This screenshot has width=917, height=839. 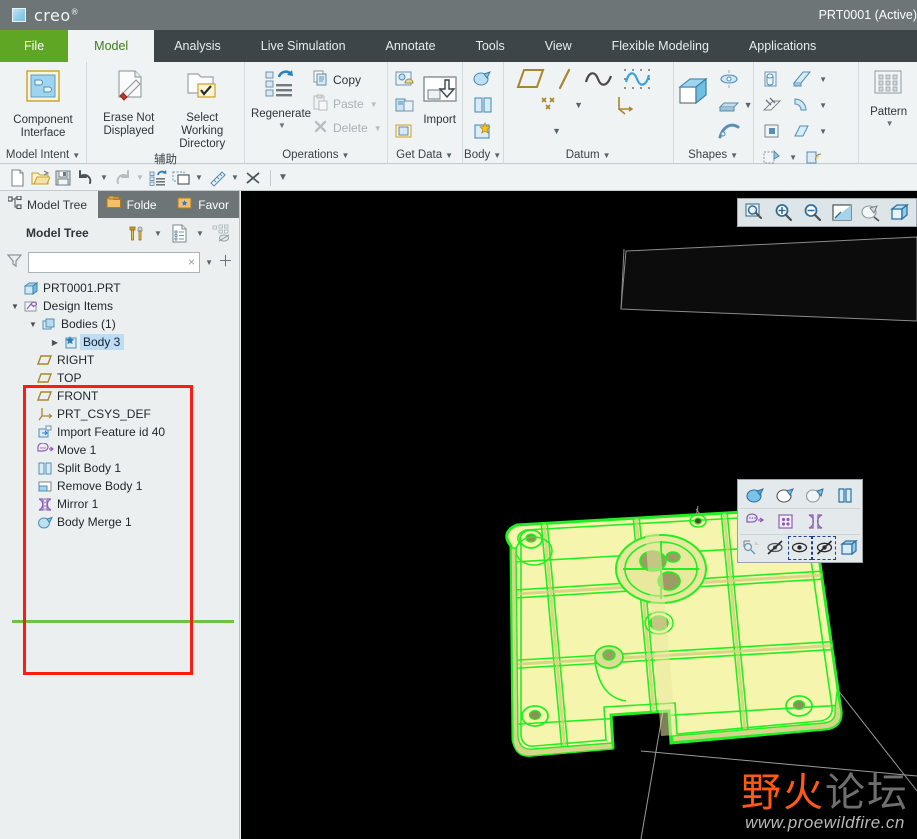 I want to click on tree-node-root: PRT0001.PRT, so click(x=119, y=288).